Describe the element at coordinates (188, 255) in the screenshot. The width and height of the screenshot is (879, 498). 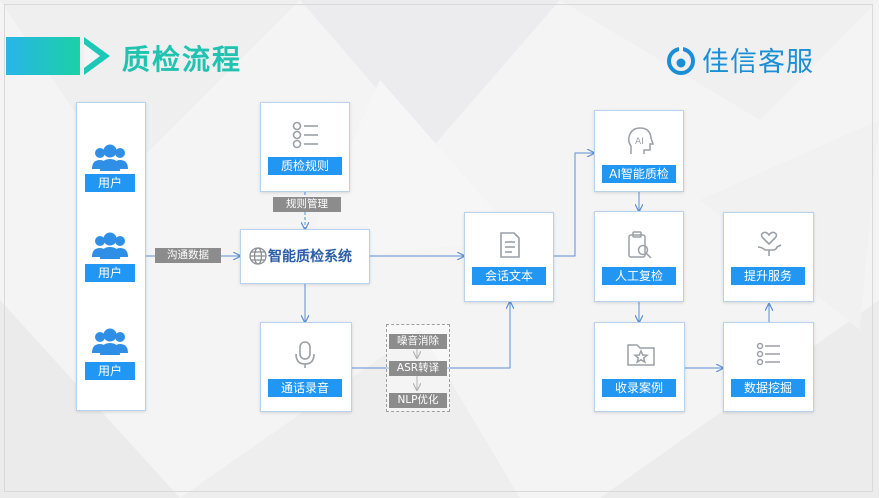
I see `edge-label-comm-data: 沟通数据` at that location.